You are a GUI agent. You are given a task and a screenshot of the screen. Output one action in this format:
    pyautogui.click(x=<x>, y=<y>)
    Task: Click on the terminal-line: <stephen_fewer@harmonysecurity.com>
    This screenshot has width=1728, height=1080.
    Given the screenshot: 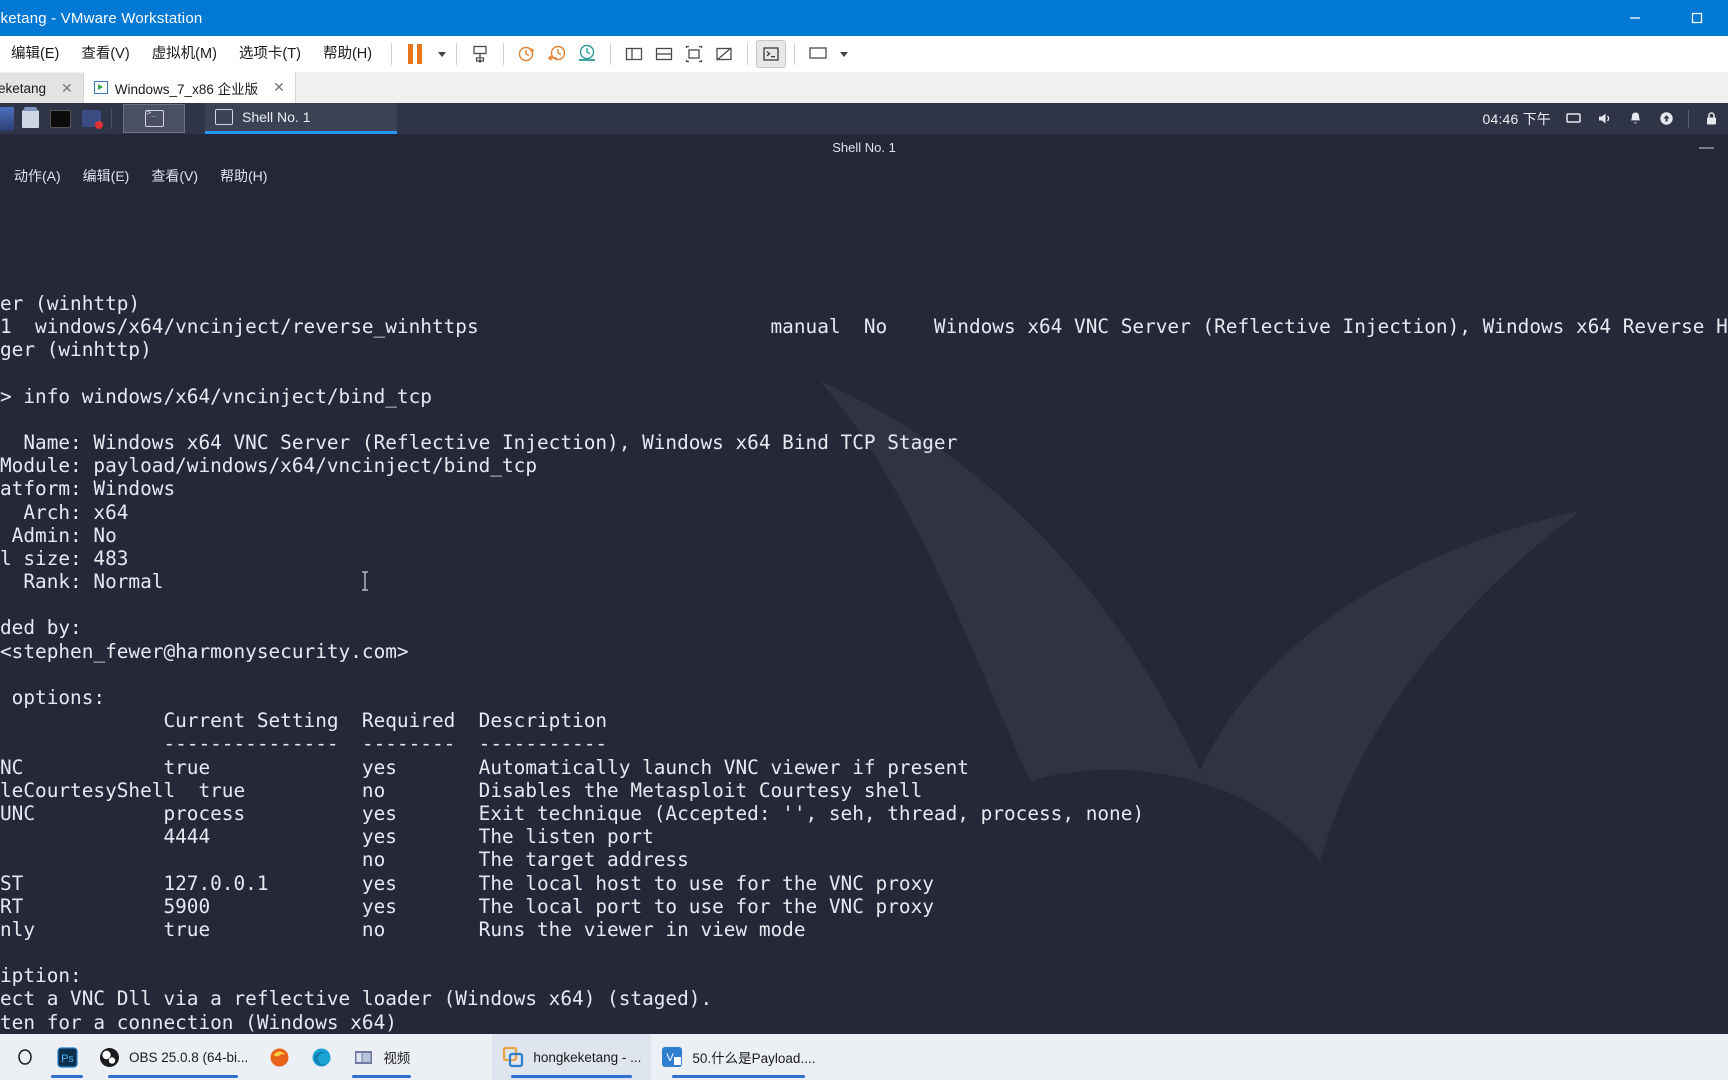 What is the action you would take?
    pyautogui.click(x=204, y=651)
    